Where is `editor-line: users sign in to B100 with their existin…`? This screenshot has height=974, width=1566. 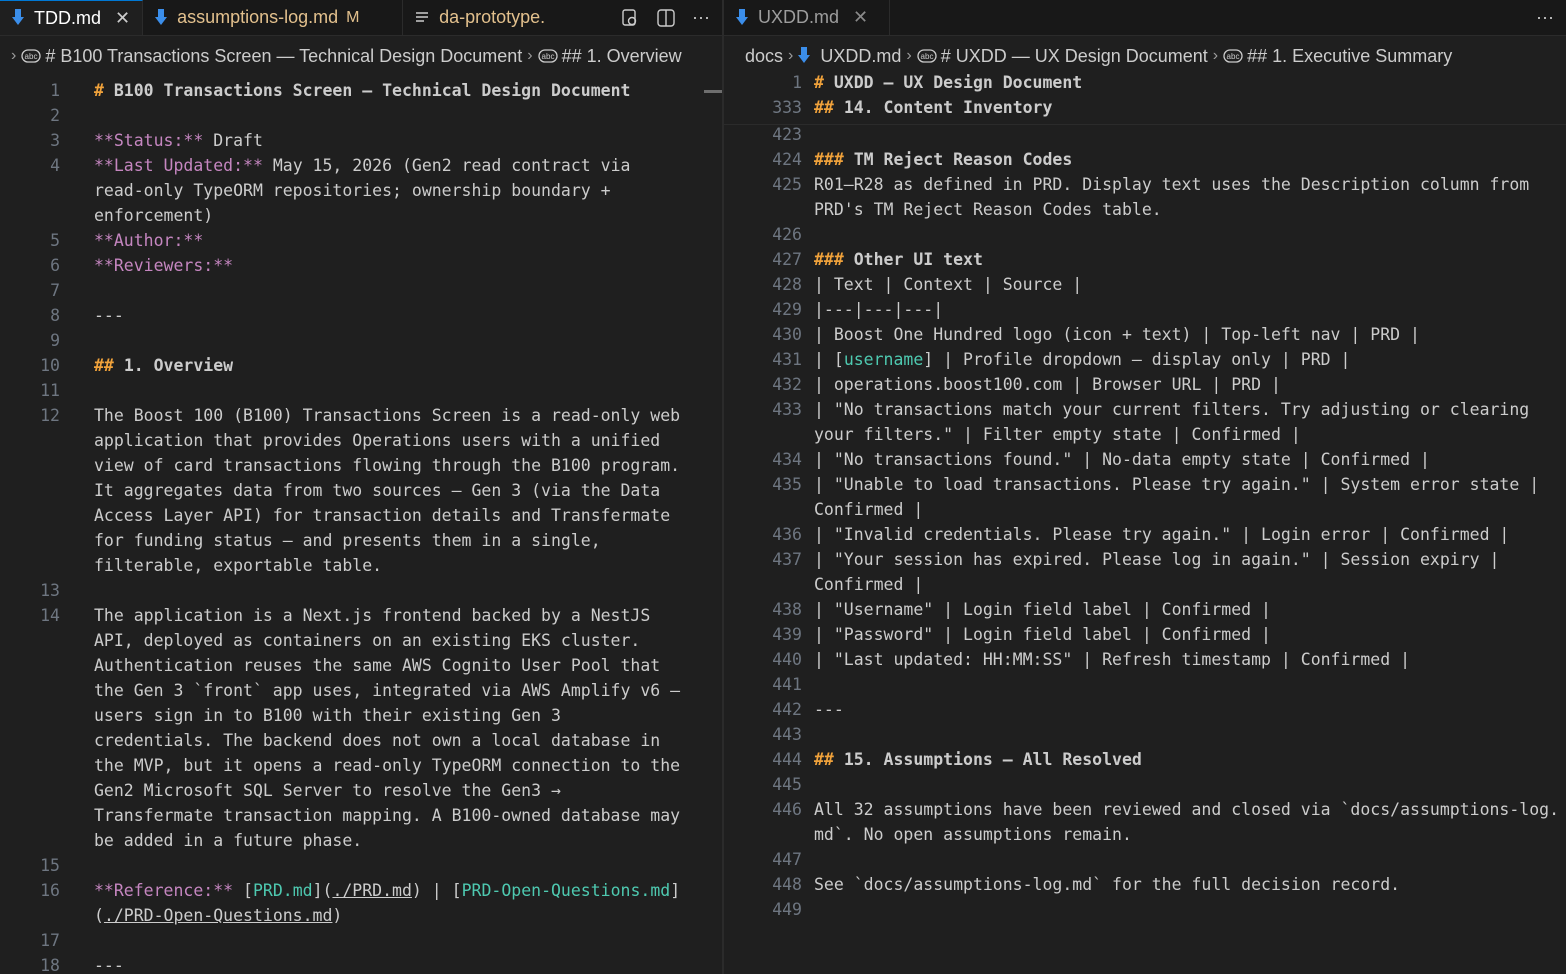 editor-line: users sign in to B100 with their existin… is located at coordinates (361, 715).